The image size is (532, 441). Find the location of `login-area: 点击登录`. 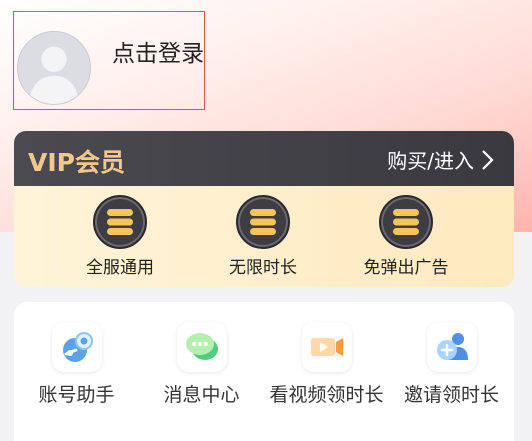

login-area: 点击登录 is located at coordinates (109, 60).